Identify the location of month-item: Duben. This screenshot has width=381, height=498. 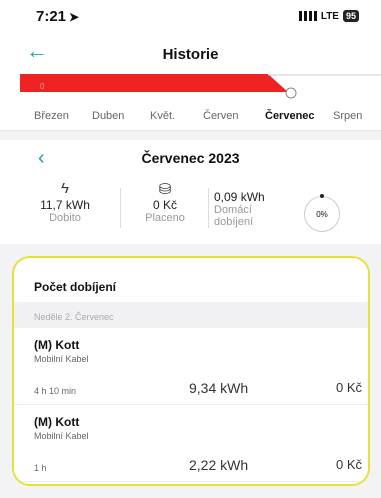
(108, 116).